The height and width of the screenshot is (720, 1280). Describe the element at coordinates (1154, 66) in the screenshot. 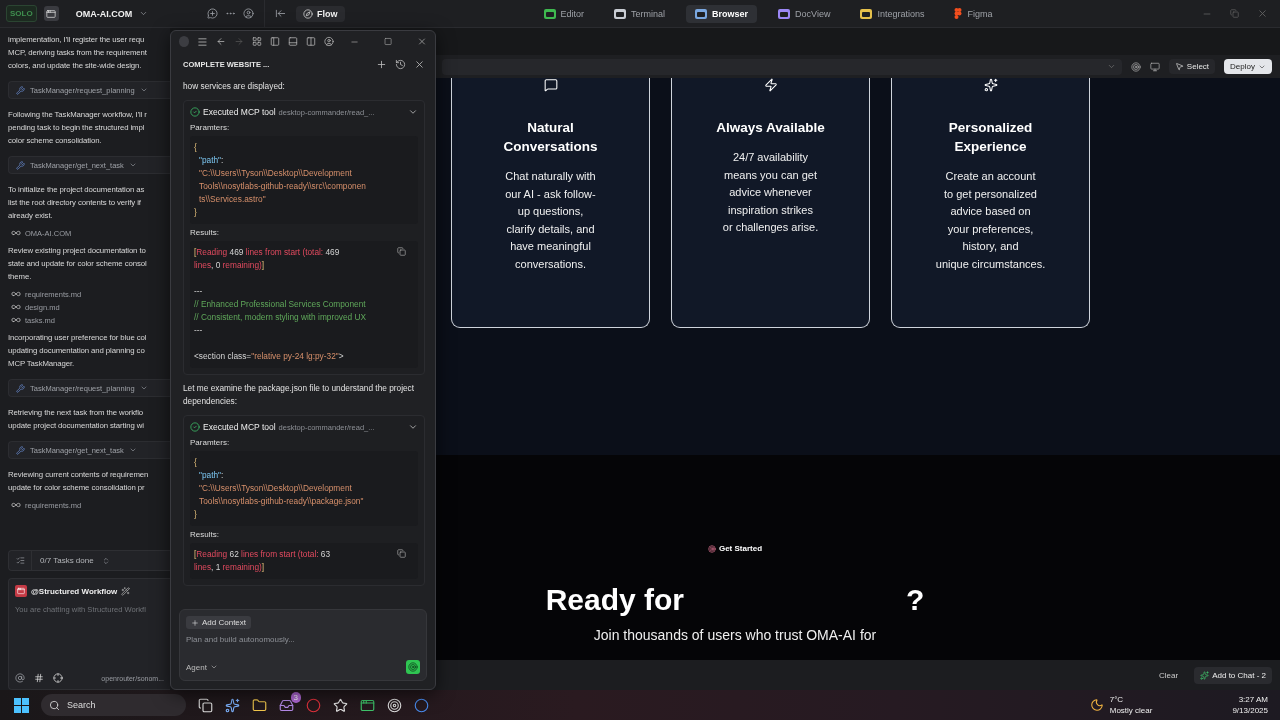

I see `device-icon` at that location.